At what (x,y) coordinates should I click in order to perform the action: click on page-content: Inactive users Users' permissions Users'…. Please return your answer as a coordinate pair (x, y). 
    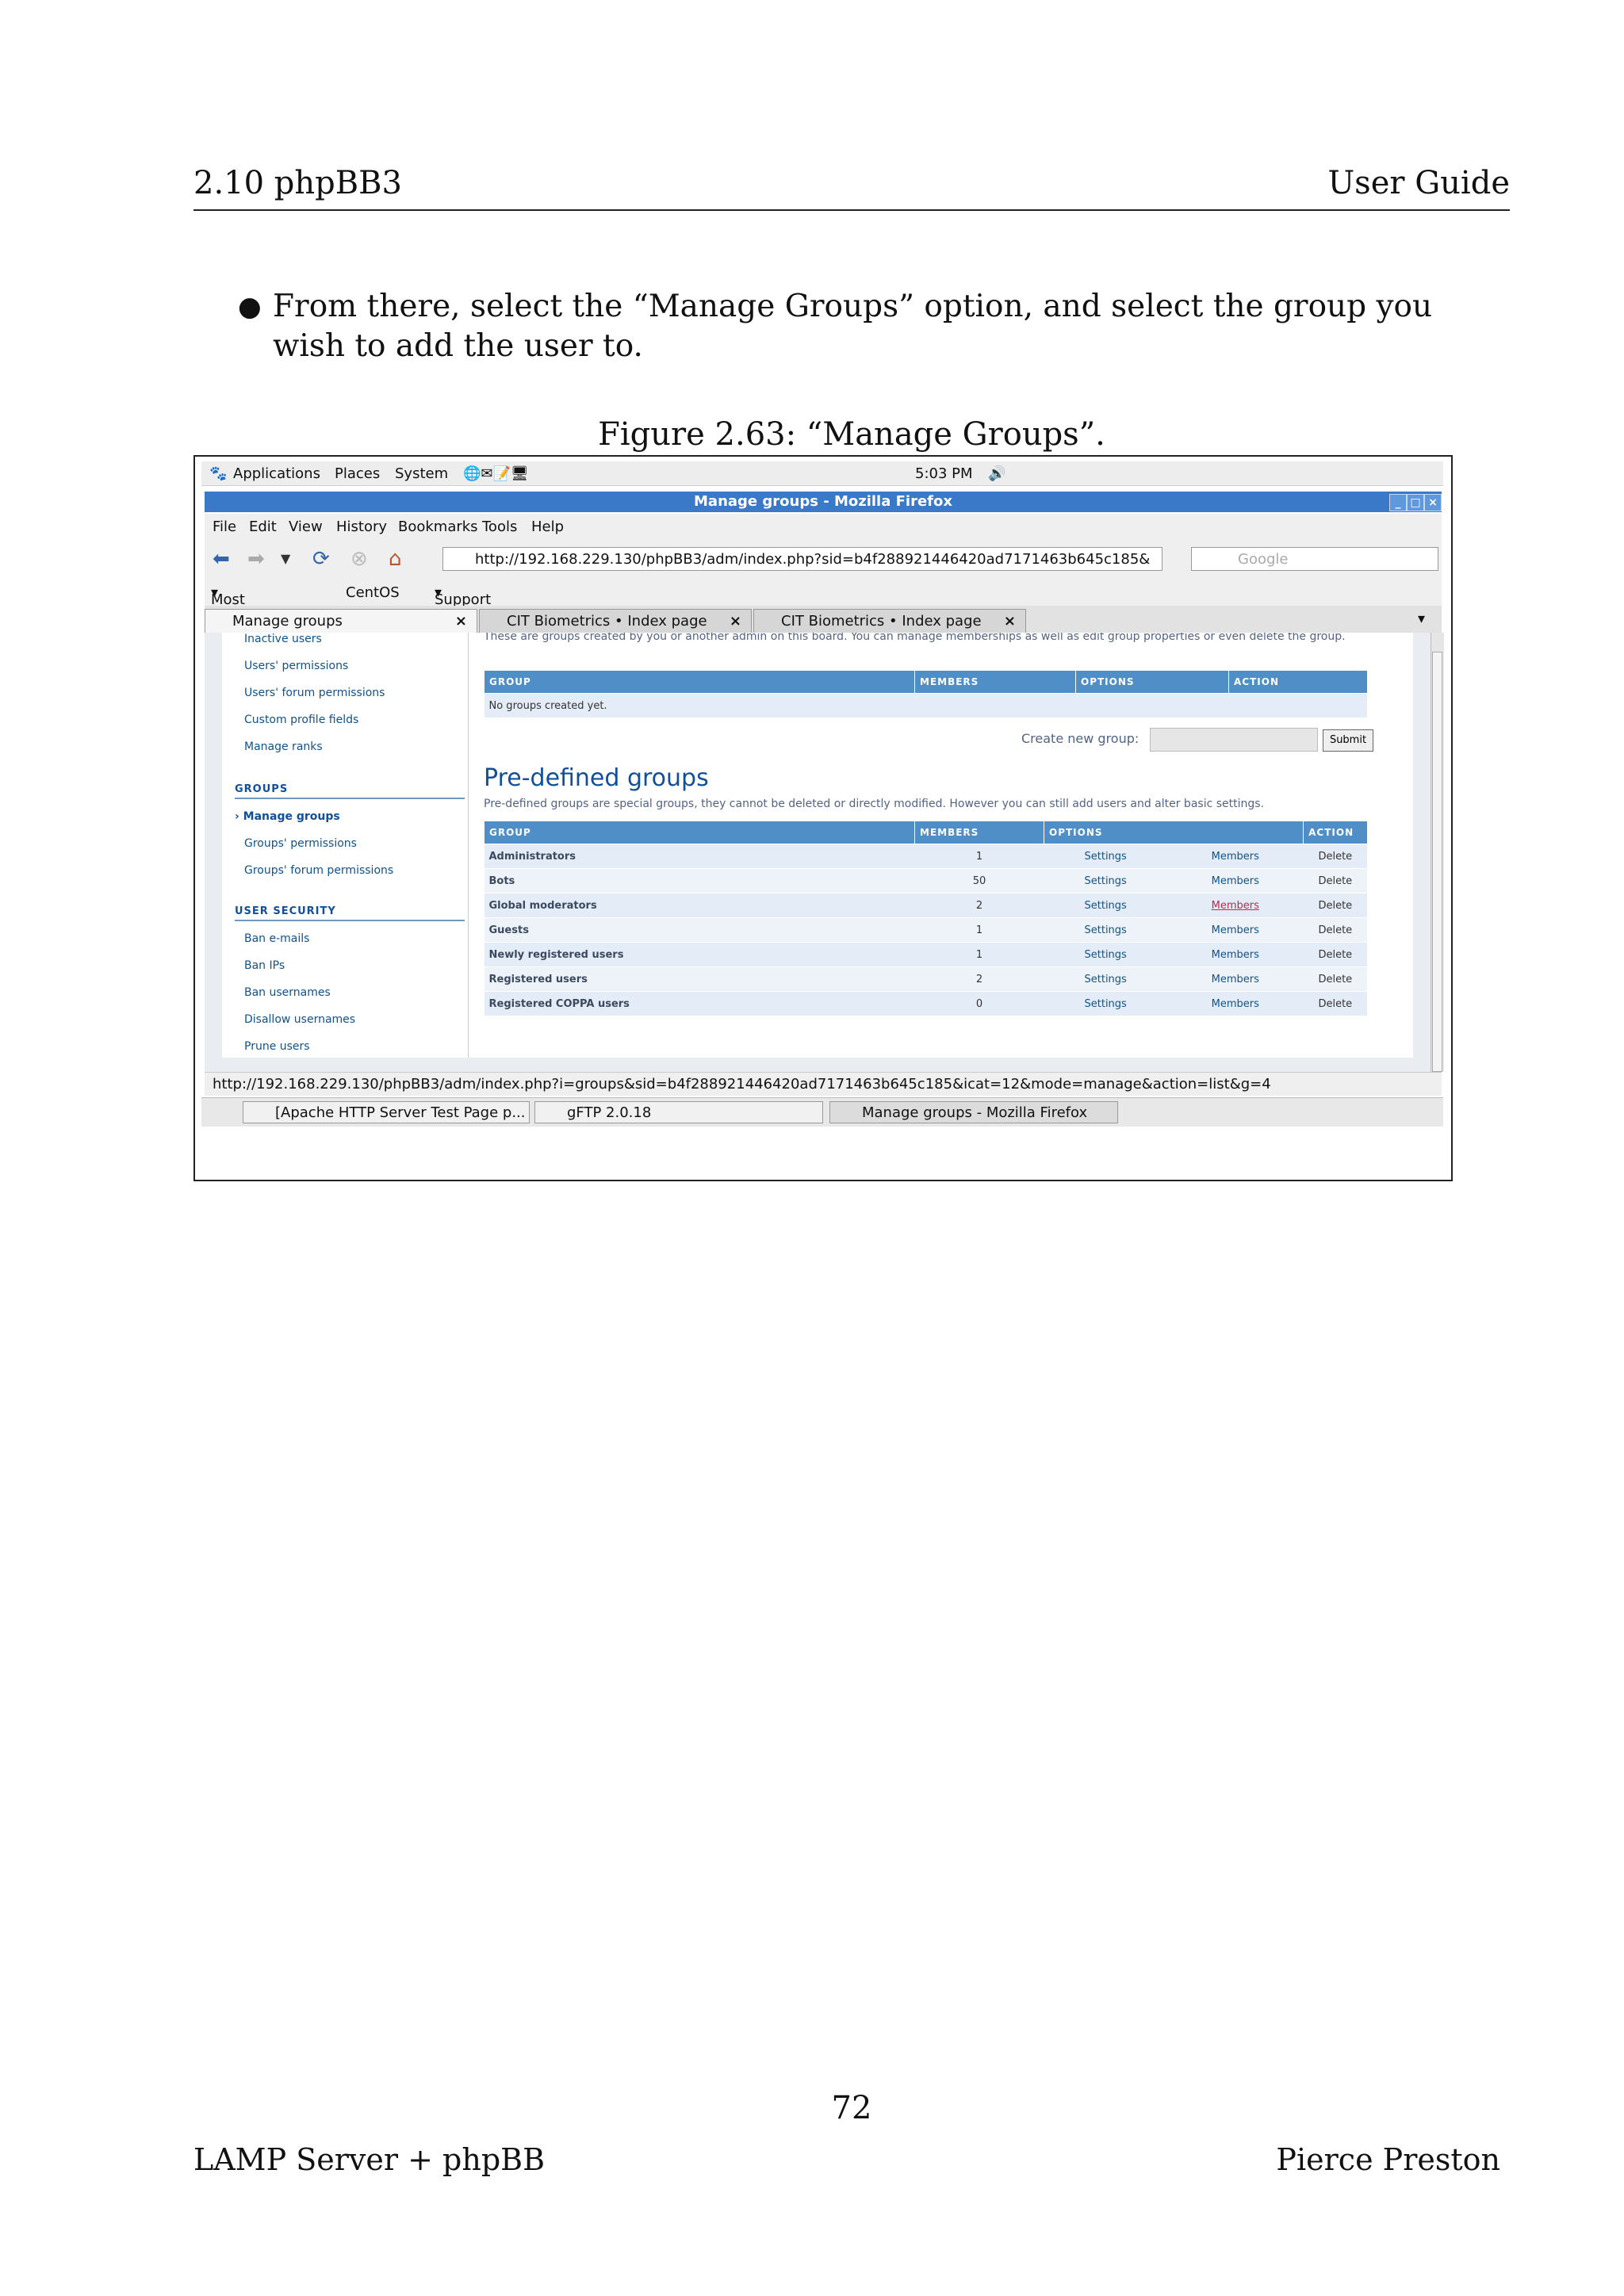
    Looking at the image, I should click on (818, 853).